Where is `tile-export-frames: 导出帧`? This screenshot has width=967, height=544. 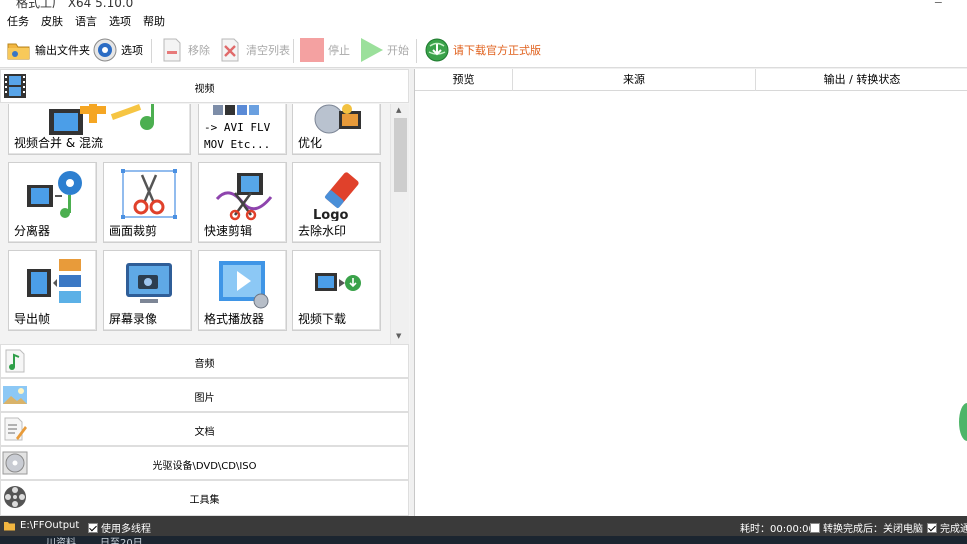 tile-export-frames: 导出帧 is located at coordinates (52, 290).